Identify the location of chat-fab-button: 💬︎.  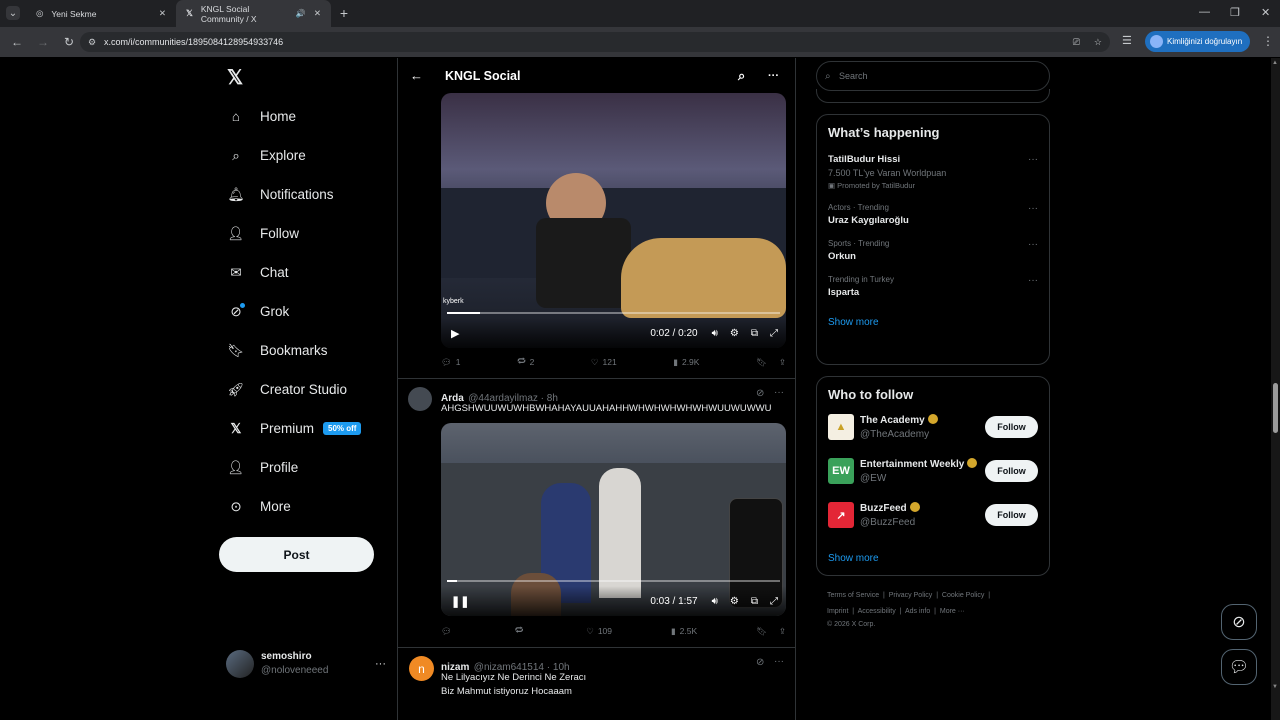
(1239, 667).